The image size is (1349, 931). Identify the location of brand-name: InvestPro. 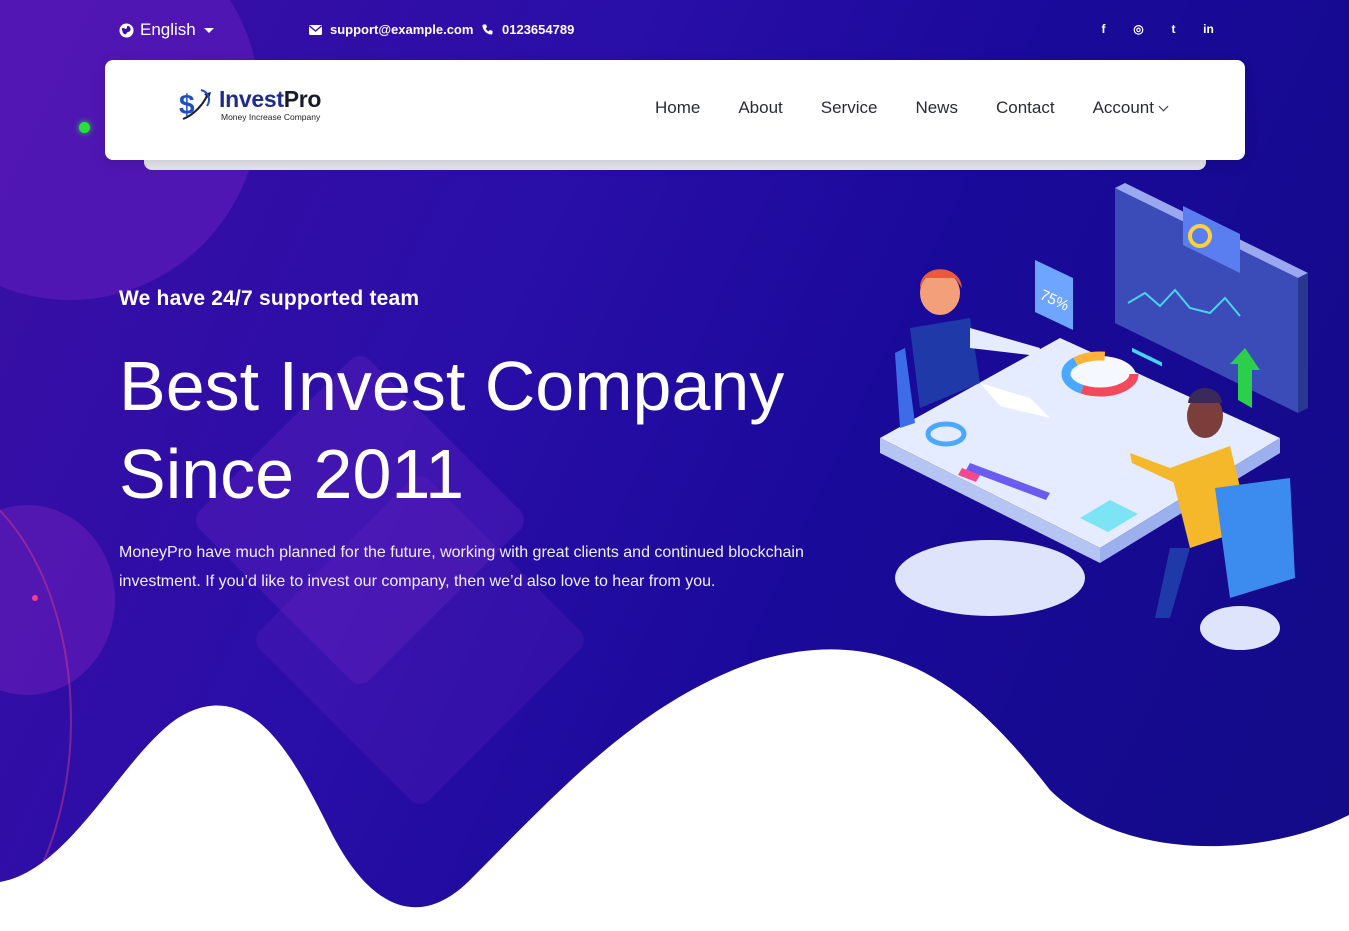
(270, 99).